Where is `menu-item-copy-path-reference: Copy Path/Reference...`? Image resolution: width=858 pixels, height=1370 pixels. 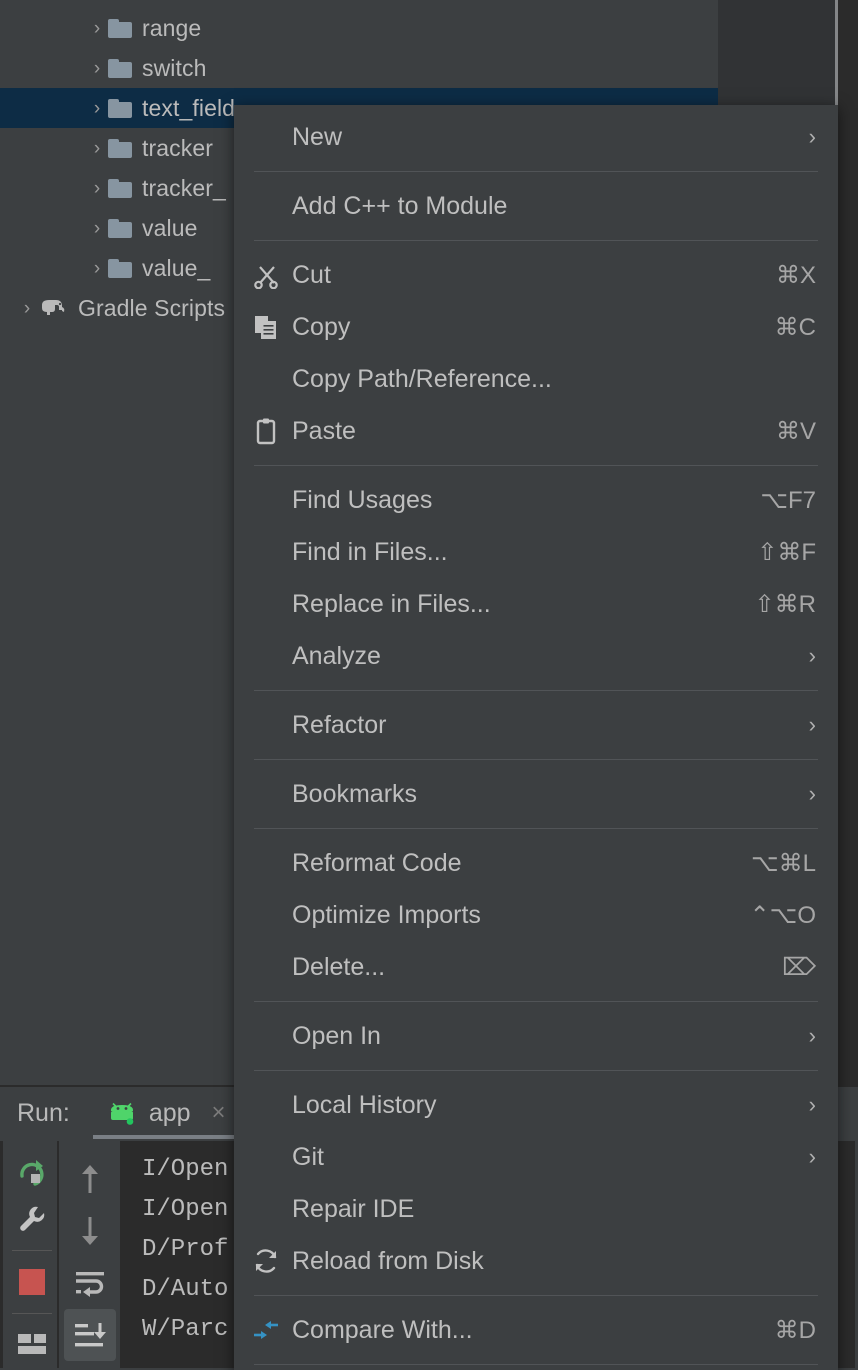
menu-item-copy-path-reference: Copy Path/Reference... is located at coordinates (536, 379).